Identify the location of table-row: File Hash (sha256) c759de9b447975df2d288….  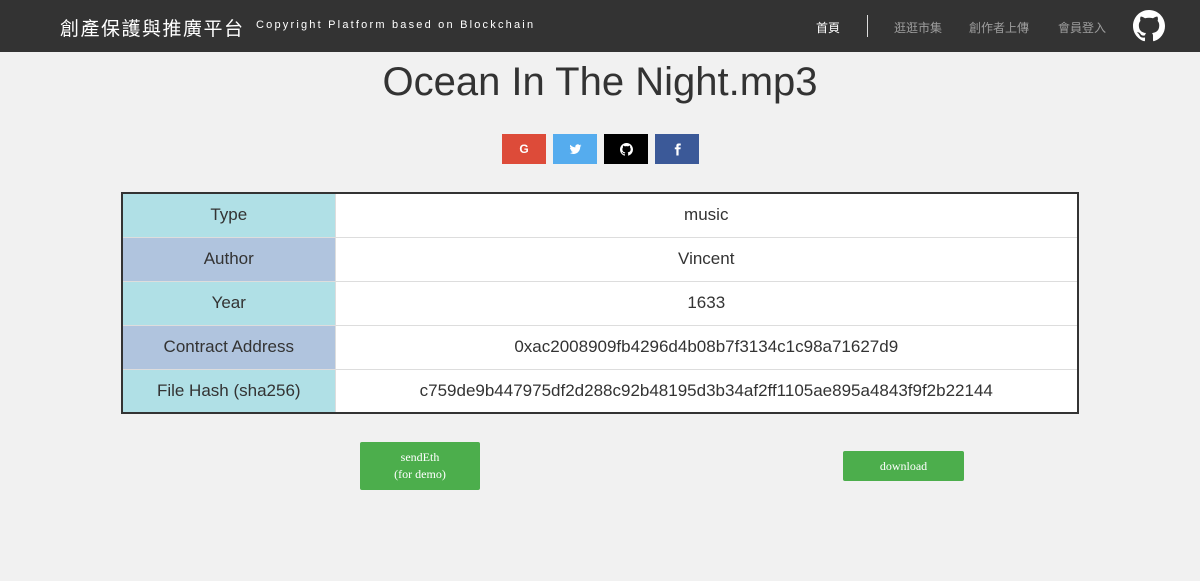
(600, 390).